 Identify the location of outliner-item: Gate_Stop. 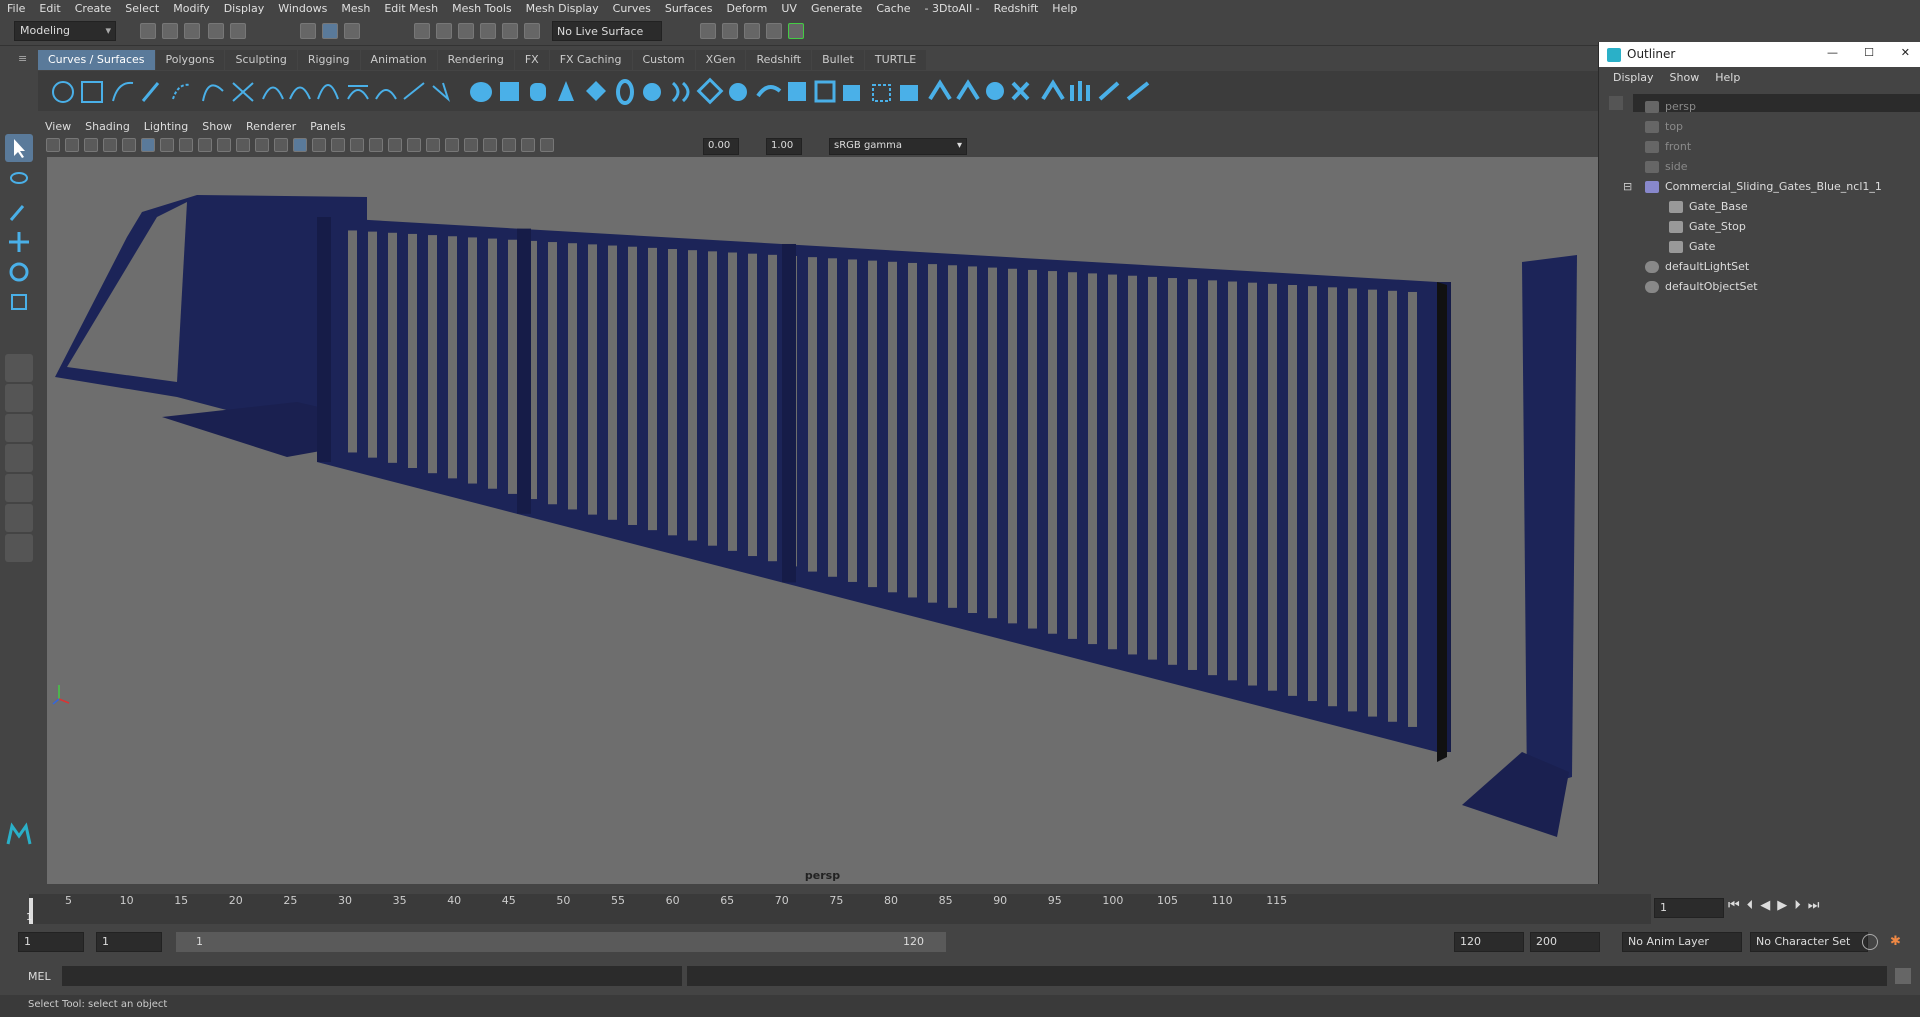
(1707, 230).